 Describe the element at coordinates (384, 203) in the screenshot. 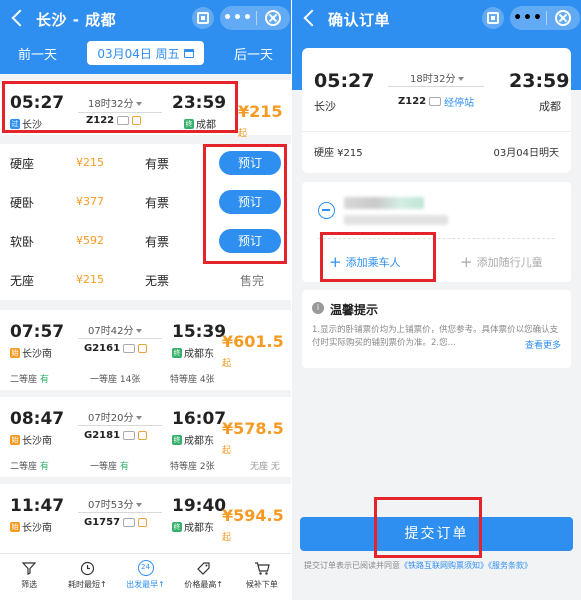

I see `passenger-name-redacted` at that location.